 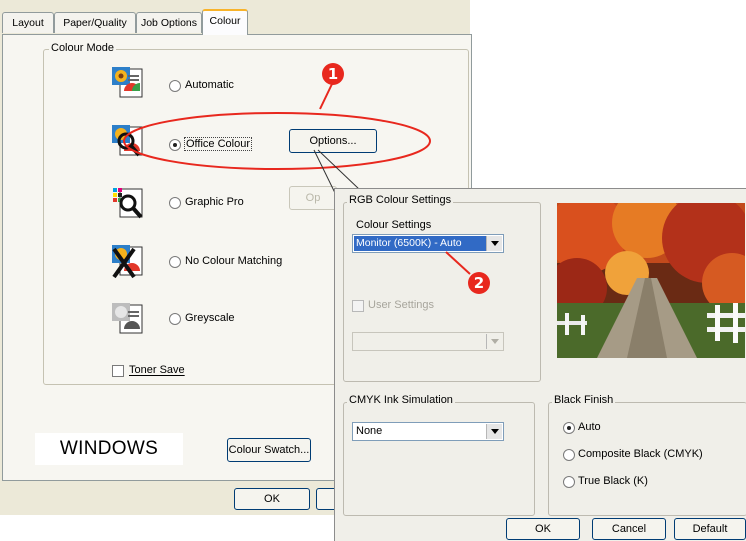 What do you see at coordinates (333, 74) in the screenshot?
I see `callout-number-one: 1` at bounding box center [333, 74].